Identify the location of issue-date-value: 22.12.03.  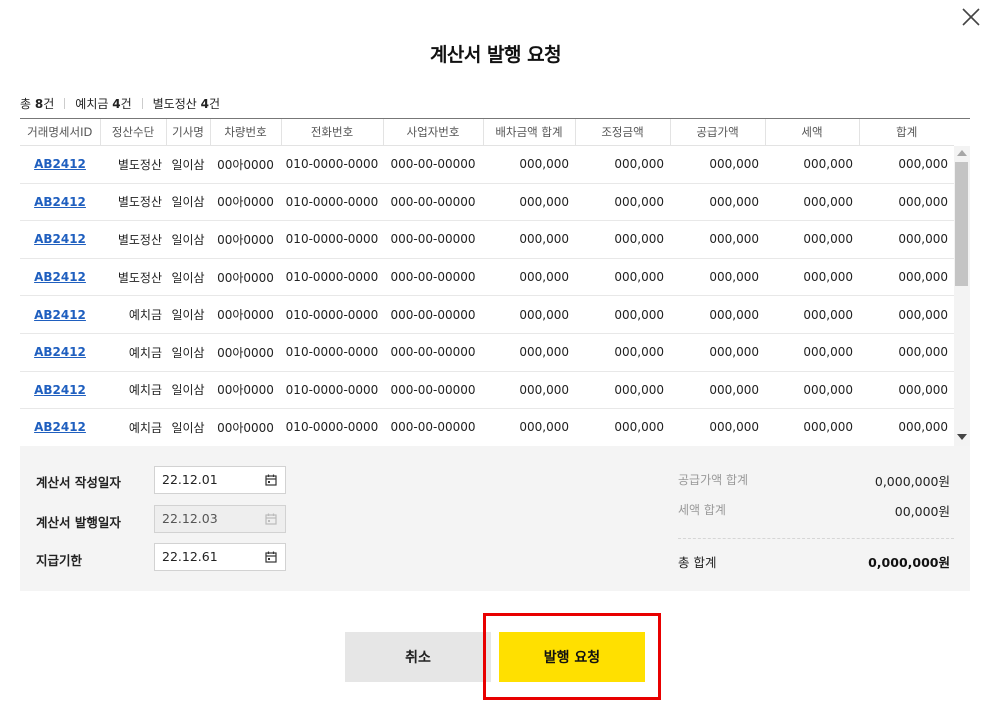
(190, 518).